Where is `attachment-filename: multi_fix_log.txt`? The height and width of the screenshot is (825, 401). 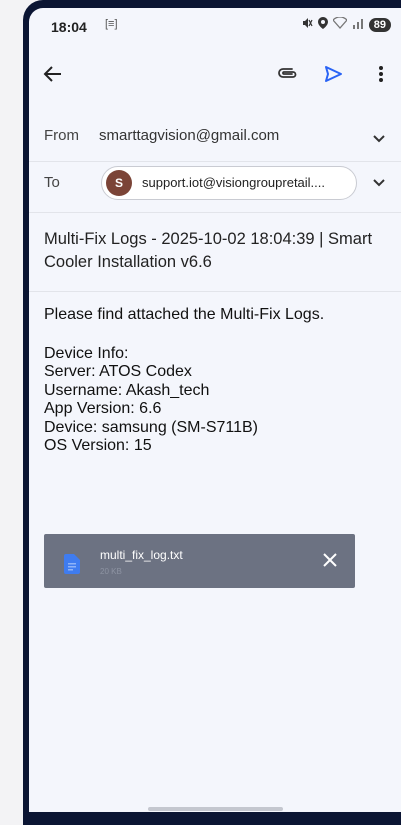 attachment-filename: multi_fix_log.txt is located at coordinates (141, 555).